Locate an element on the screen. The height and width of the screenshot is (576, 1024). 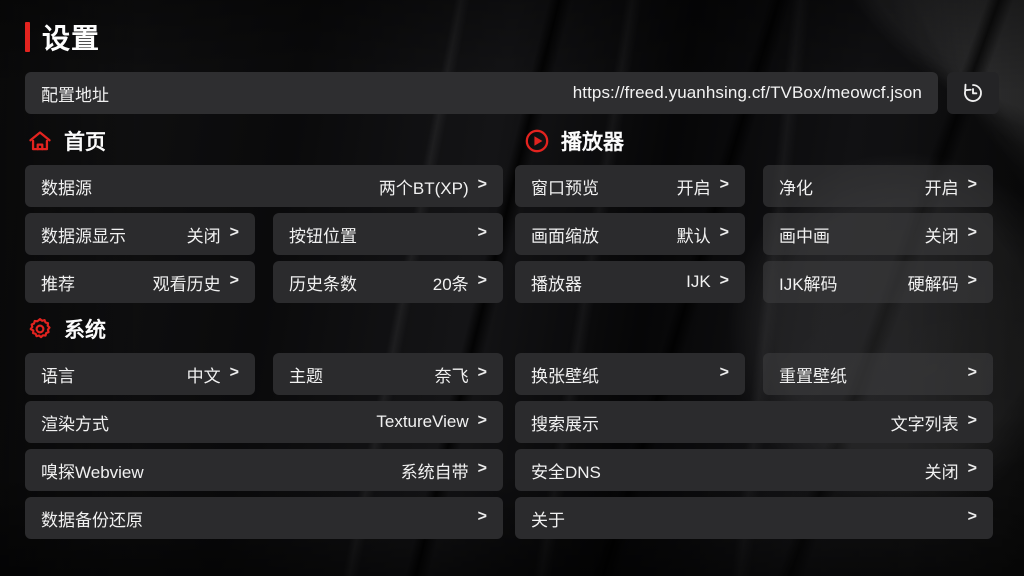
row-window-preview: 窗口预览 开启 > is located at coordinates (630, 186).